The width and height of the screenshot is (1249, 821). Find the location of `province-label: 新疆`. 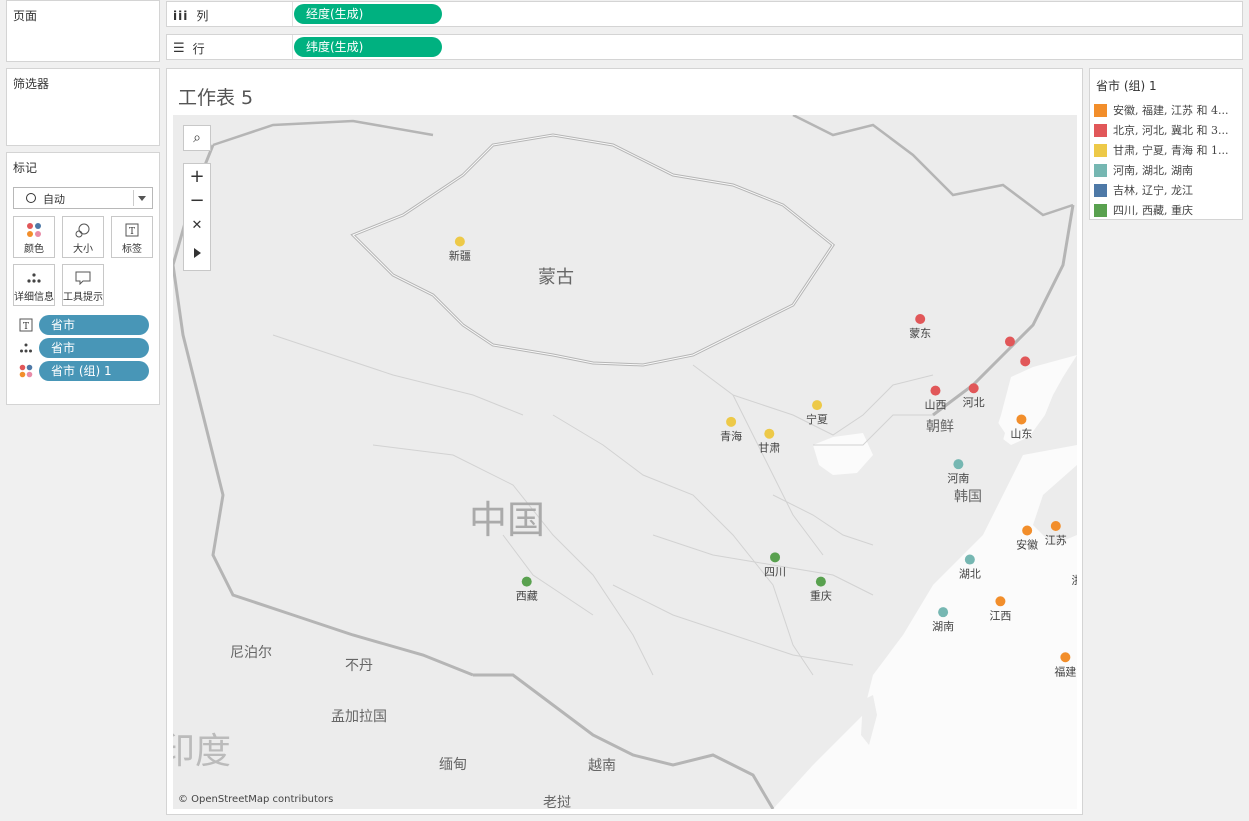

province-label: 新疆 is located at coordinates (460, 256).